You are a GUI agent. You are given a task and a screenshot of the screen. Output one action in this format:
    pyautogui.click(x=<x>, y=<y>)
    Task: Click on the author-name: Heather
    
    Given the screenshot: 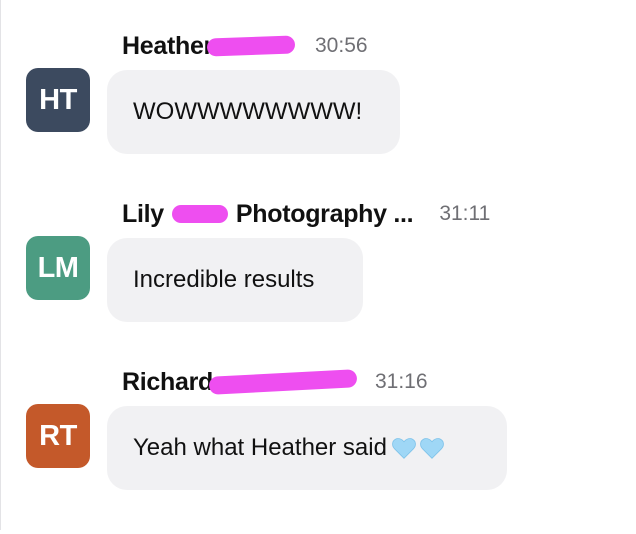 What is the action you would take?
    pyautogui.click(x=167, y=46)
    